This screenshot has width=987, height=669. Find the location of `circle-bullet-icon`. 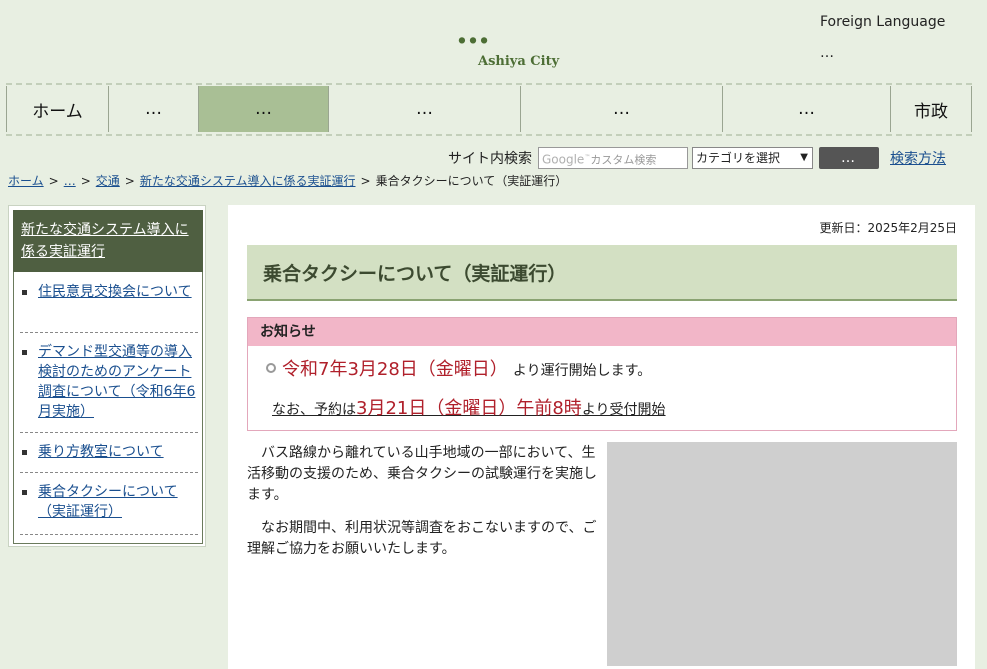

circle-bullet-icon is located at coordinates (271, 368).